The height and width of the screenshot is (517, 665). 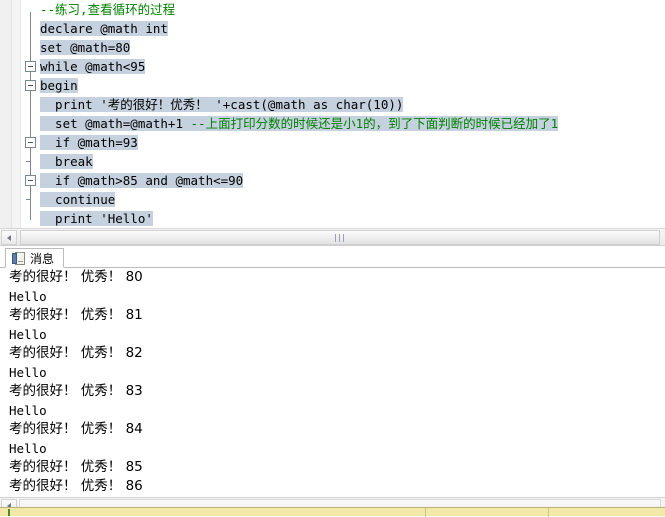 I want to click on code-text: begin, so click(x=59, y=85).